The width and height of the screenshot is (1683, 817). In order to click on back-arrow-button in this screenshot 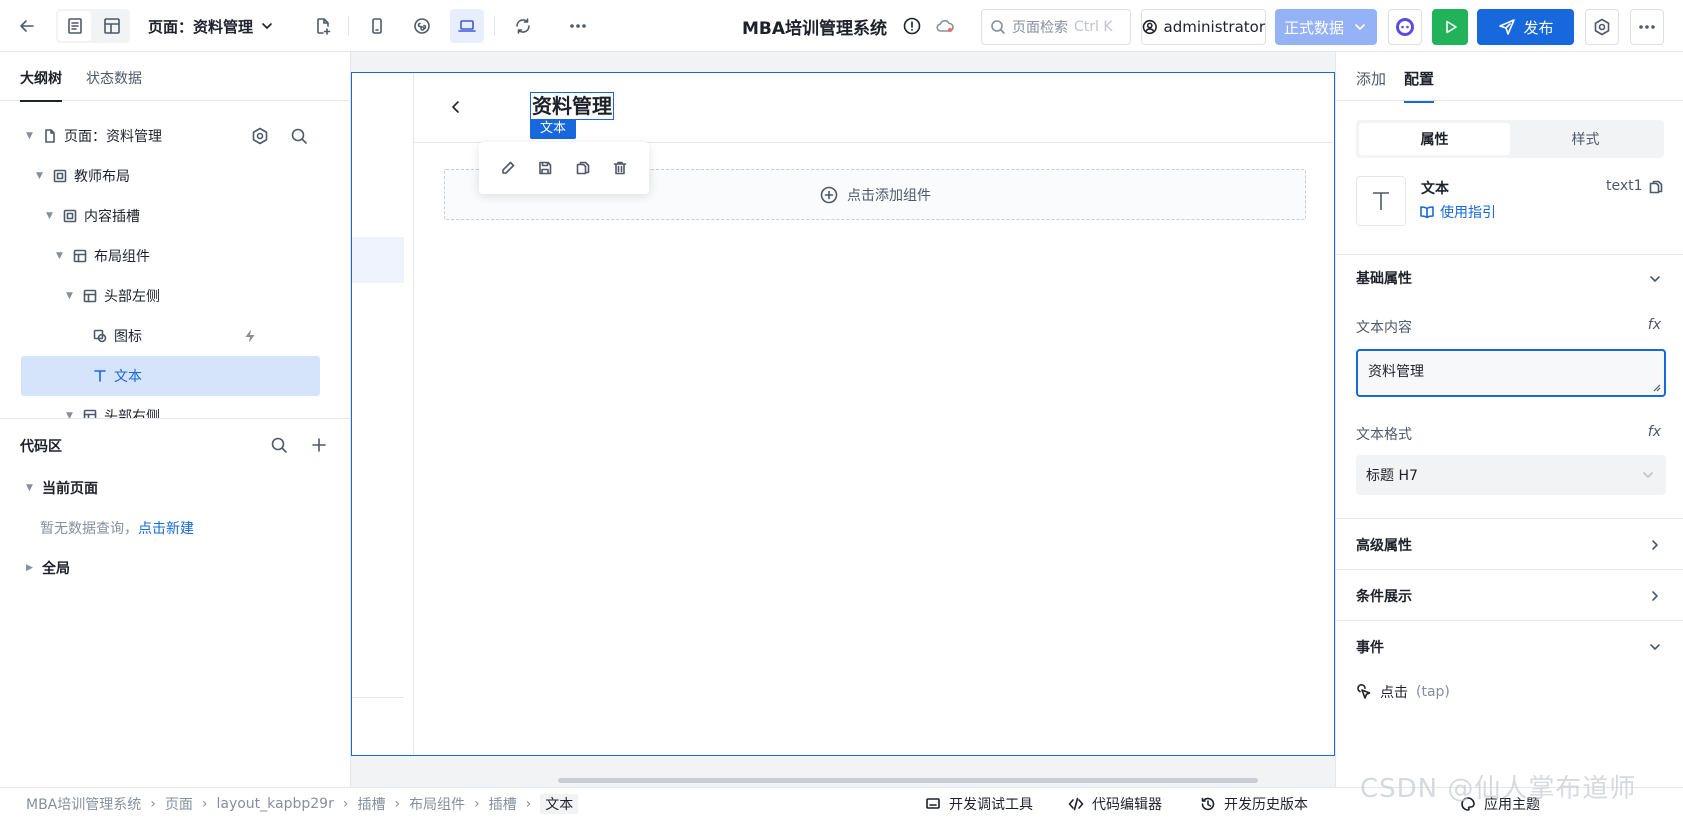, I will do `click(27, 26)`.